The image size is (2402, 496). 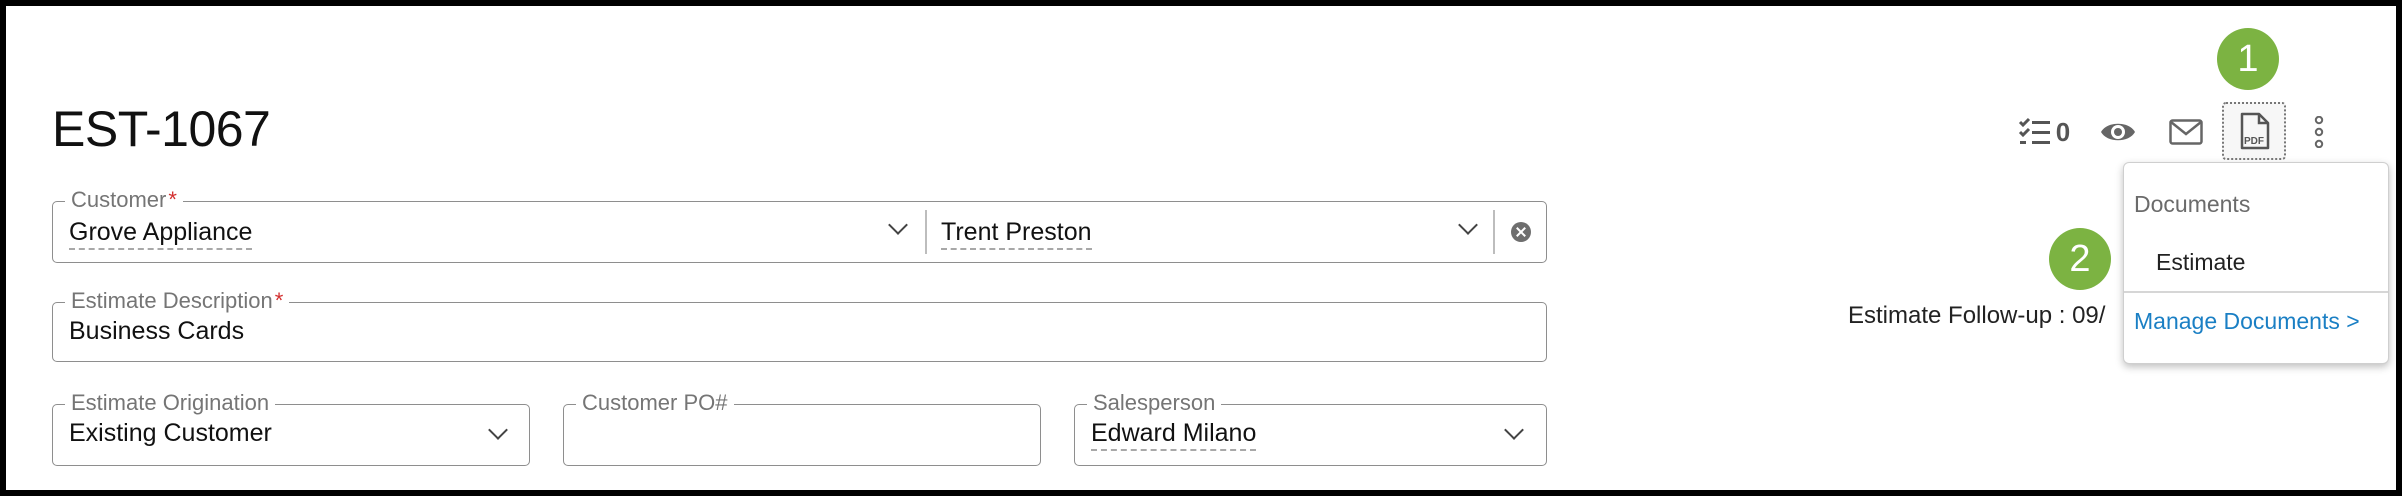 I want to click on more-vertical-icon, so click(x=2319, y=132).